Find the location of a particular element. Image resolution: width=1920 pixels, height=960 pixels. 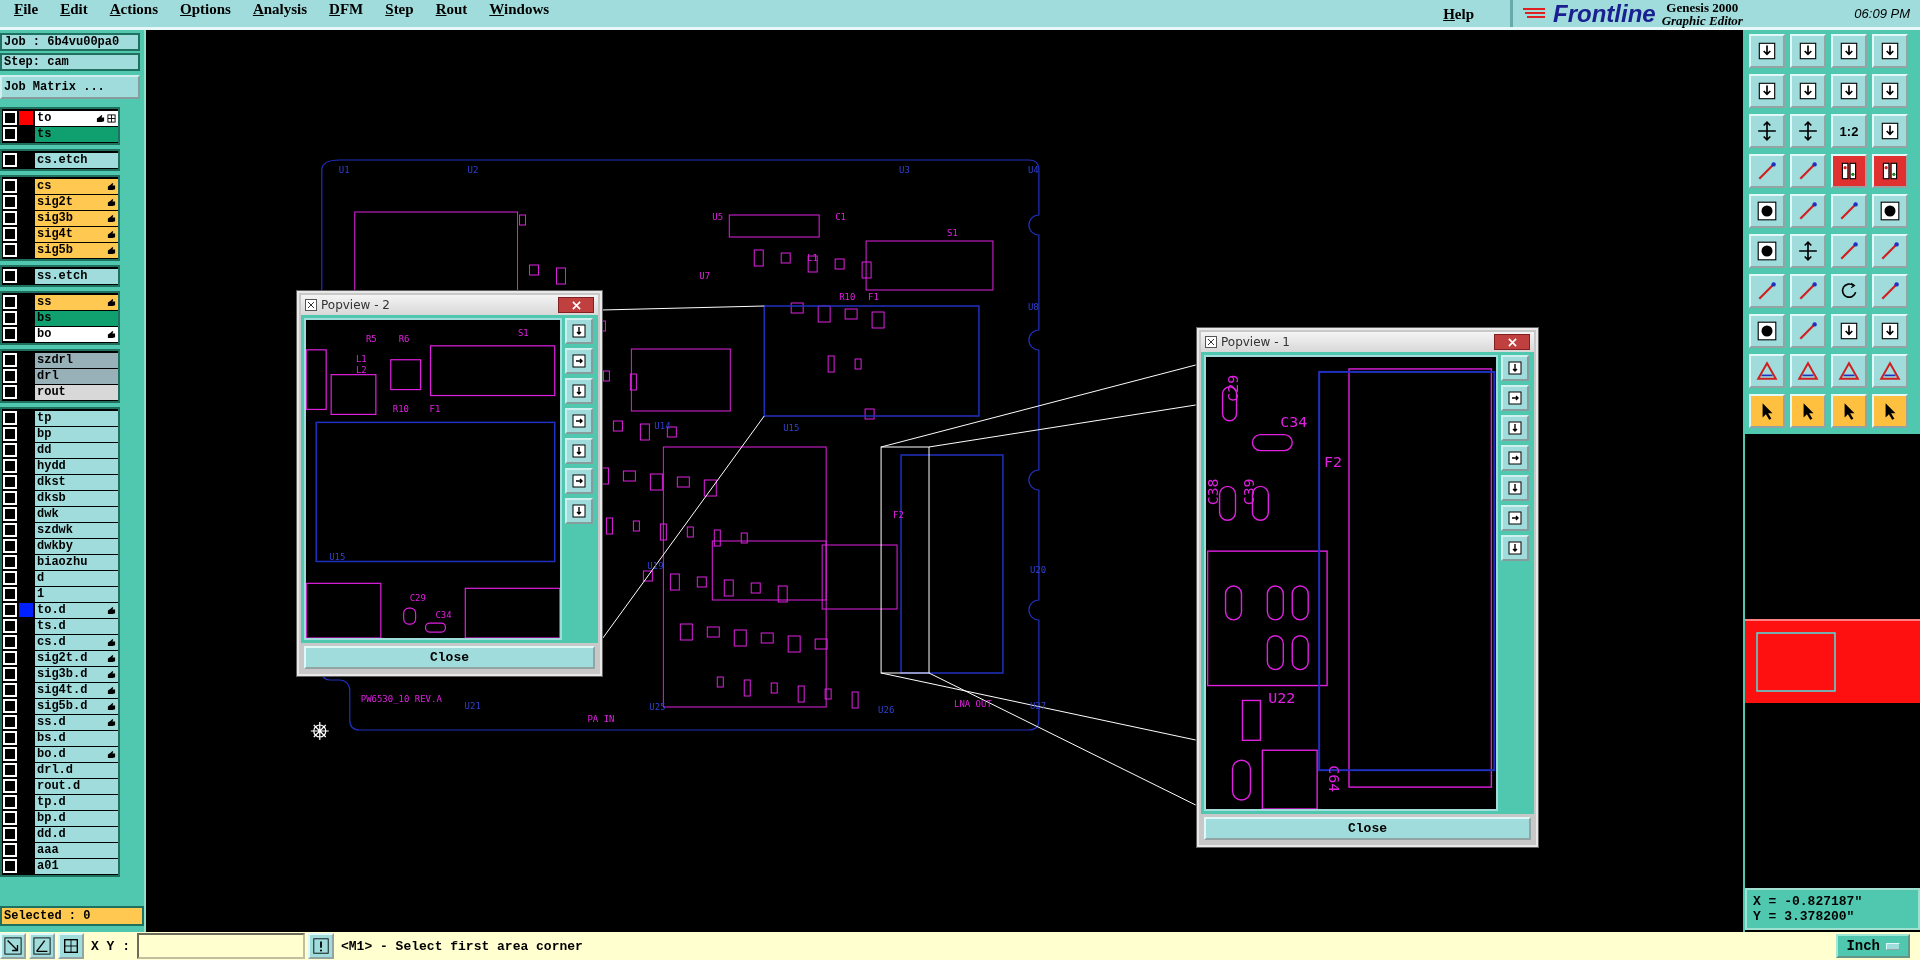

unit-dropdown: Inch is located at coordinates (1873, 946).